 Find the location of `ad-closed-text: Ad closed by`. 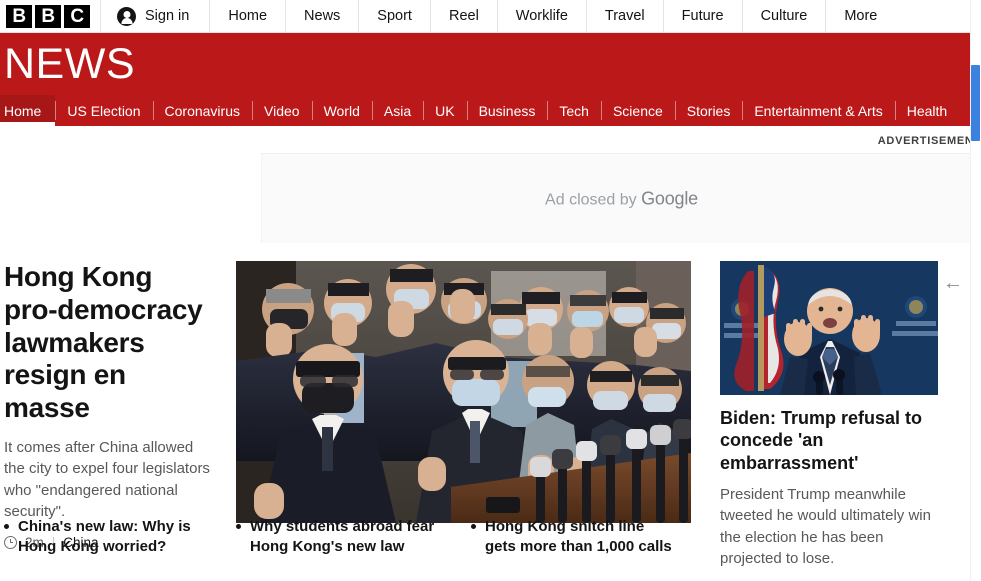

ad-closed-text: Ad closed by is located at coordinates (593, 199).